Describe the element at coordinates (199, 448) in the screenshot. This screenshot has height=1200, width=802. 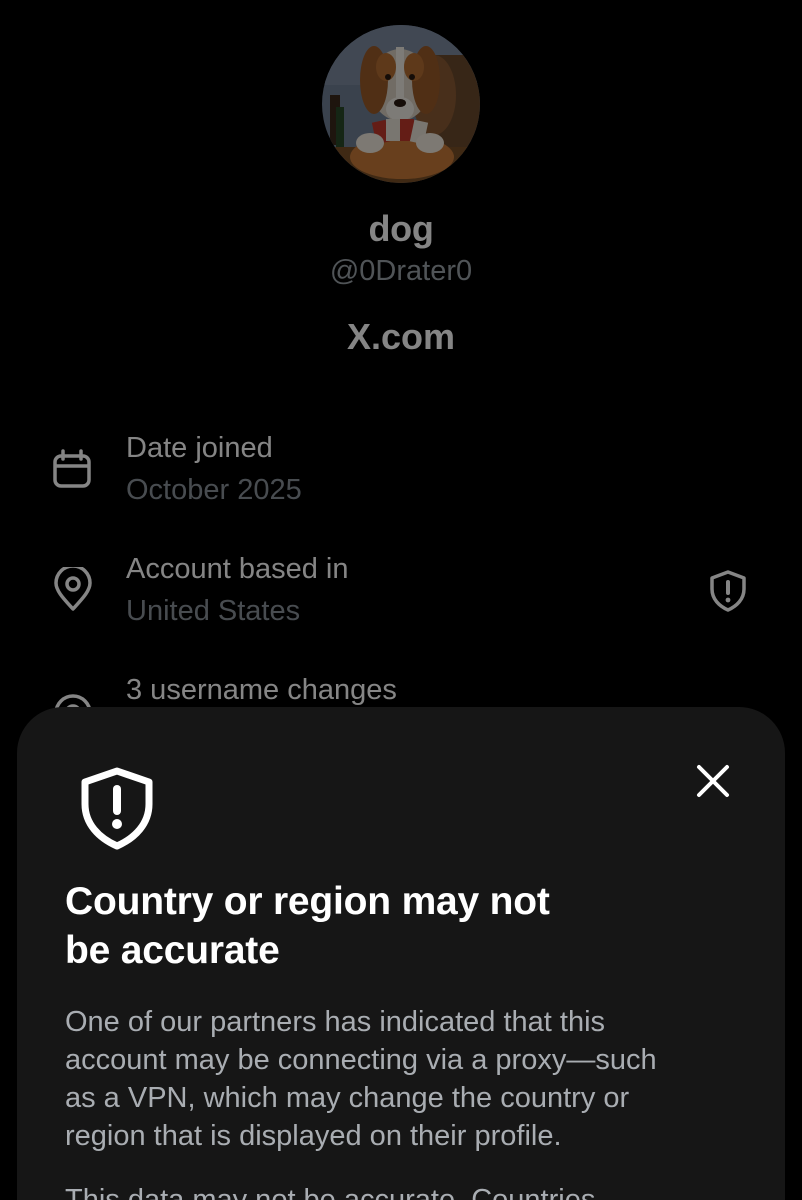
I see `date-joined-label: Date joined` at that location.